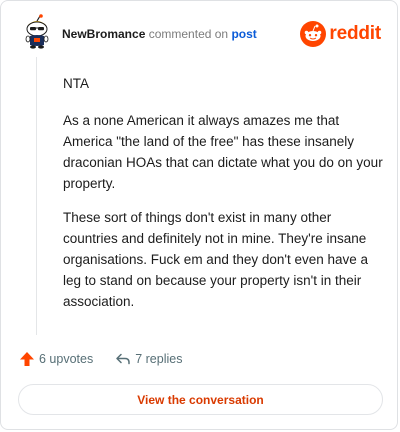 The height and width of the screenshot is (432, 400). What do you see at coordinates (103, 34) in the screenshot?
I see `username-link: NewBromance` at bounding box center [103, 34].